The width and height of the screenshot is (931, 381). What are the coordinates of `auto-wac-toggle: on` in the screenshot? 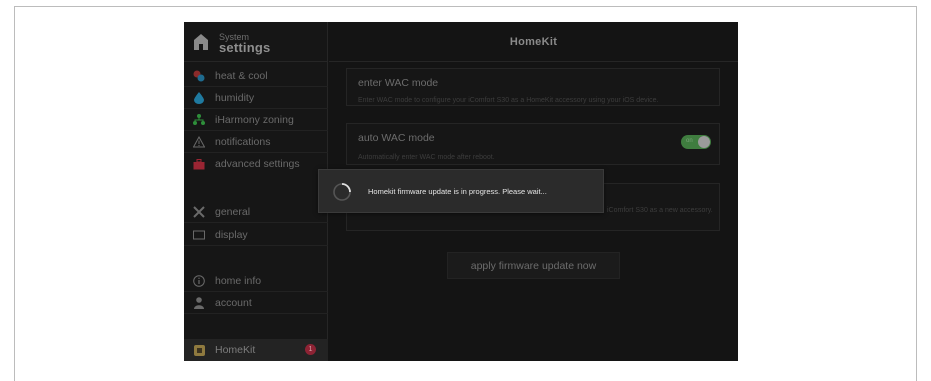 It's located at (696, 142).